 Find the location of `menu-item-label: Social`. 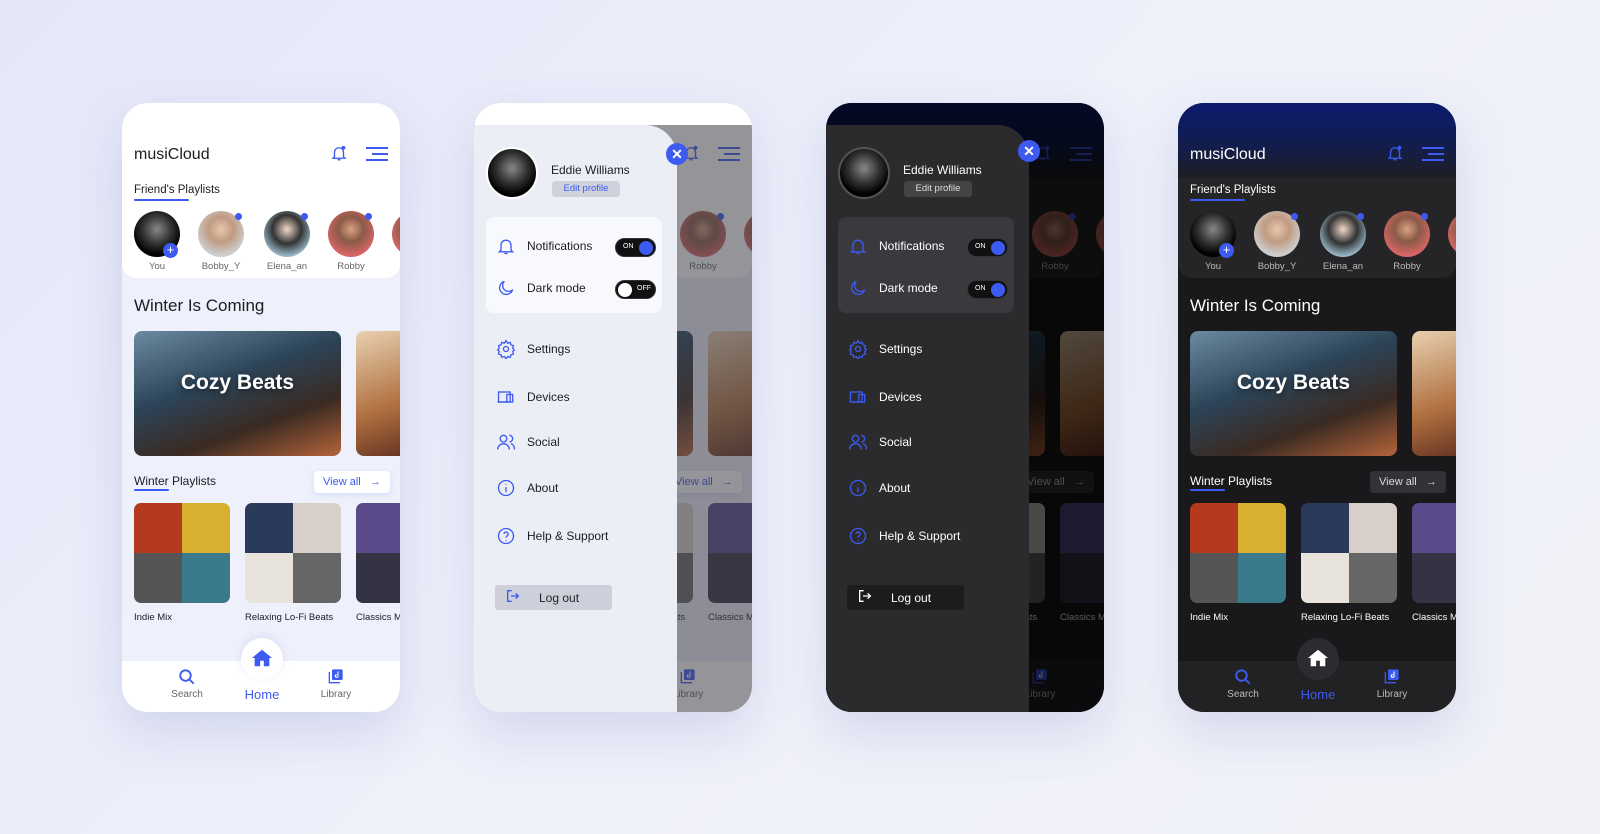

menu-item-label: Social is located at coordinates (543, 442).